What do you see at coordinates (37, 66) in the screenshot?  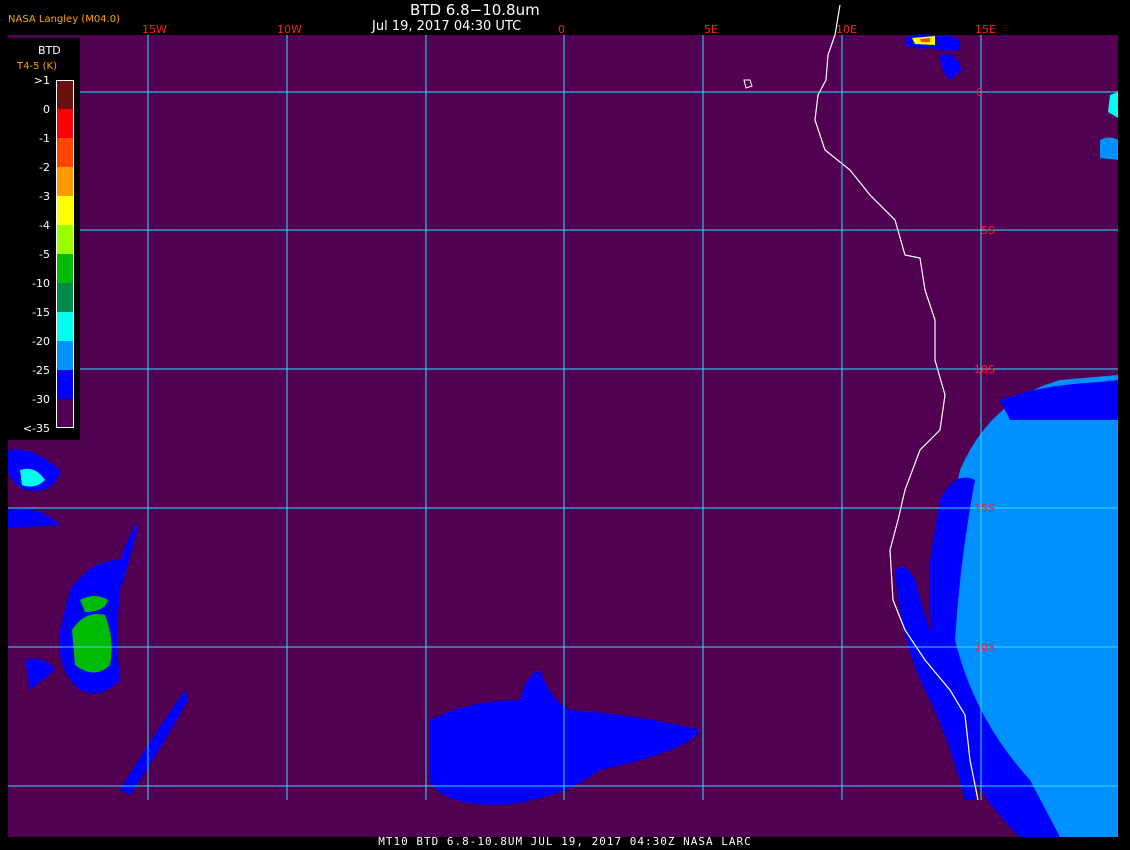 I see `legend-units: T4-5 (K)` at bounding box center [37, 66].